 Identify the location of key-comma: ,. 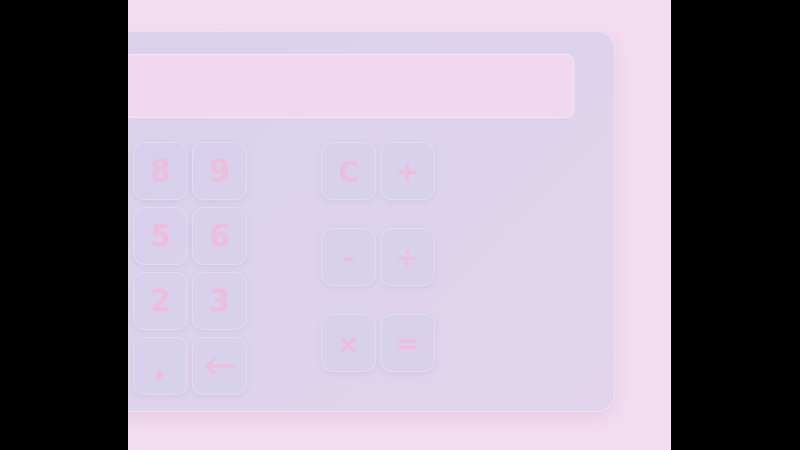
(160, 366).